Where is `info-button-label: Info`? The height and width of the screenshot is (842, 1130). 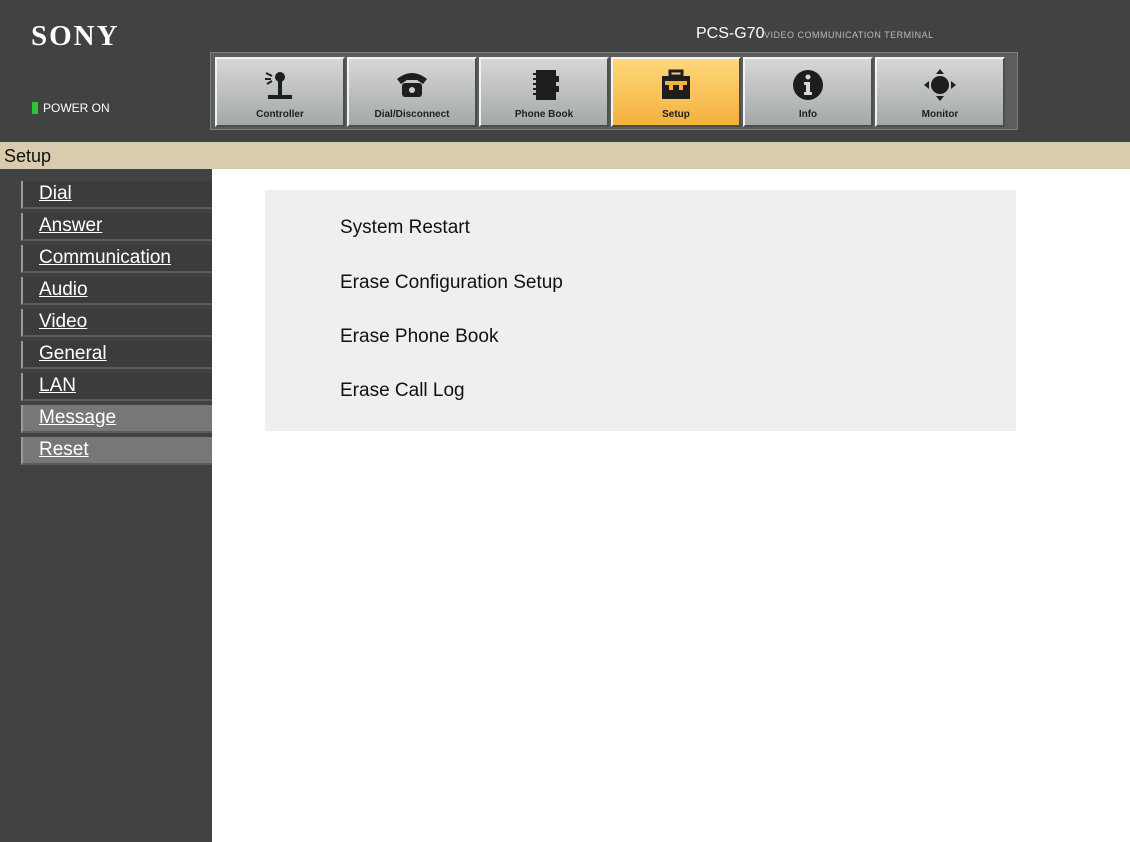 info-button-label: Info is located at coordinates (808, 114).